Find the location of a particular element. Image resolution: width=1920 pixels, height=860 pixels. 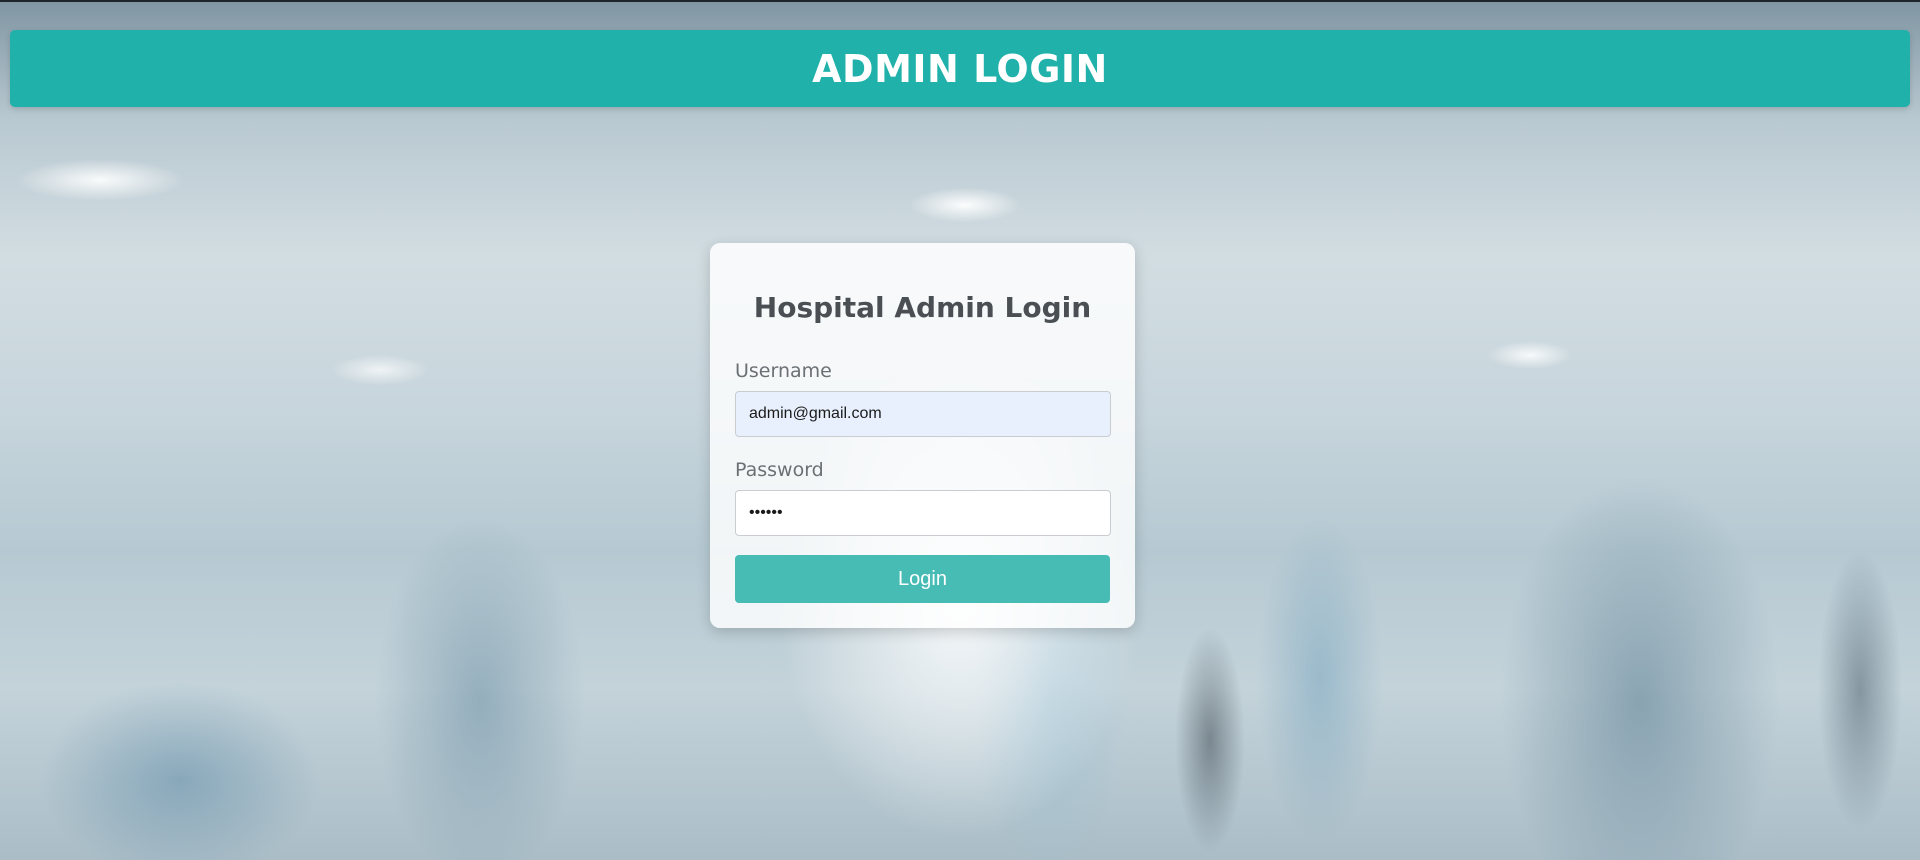

login-card-title: Hospital Admin Login is located at coordinates (922, 307).